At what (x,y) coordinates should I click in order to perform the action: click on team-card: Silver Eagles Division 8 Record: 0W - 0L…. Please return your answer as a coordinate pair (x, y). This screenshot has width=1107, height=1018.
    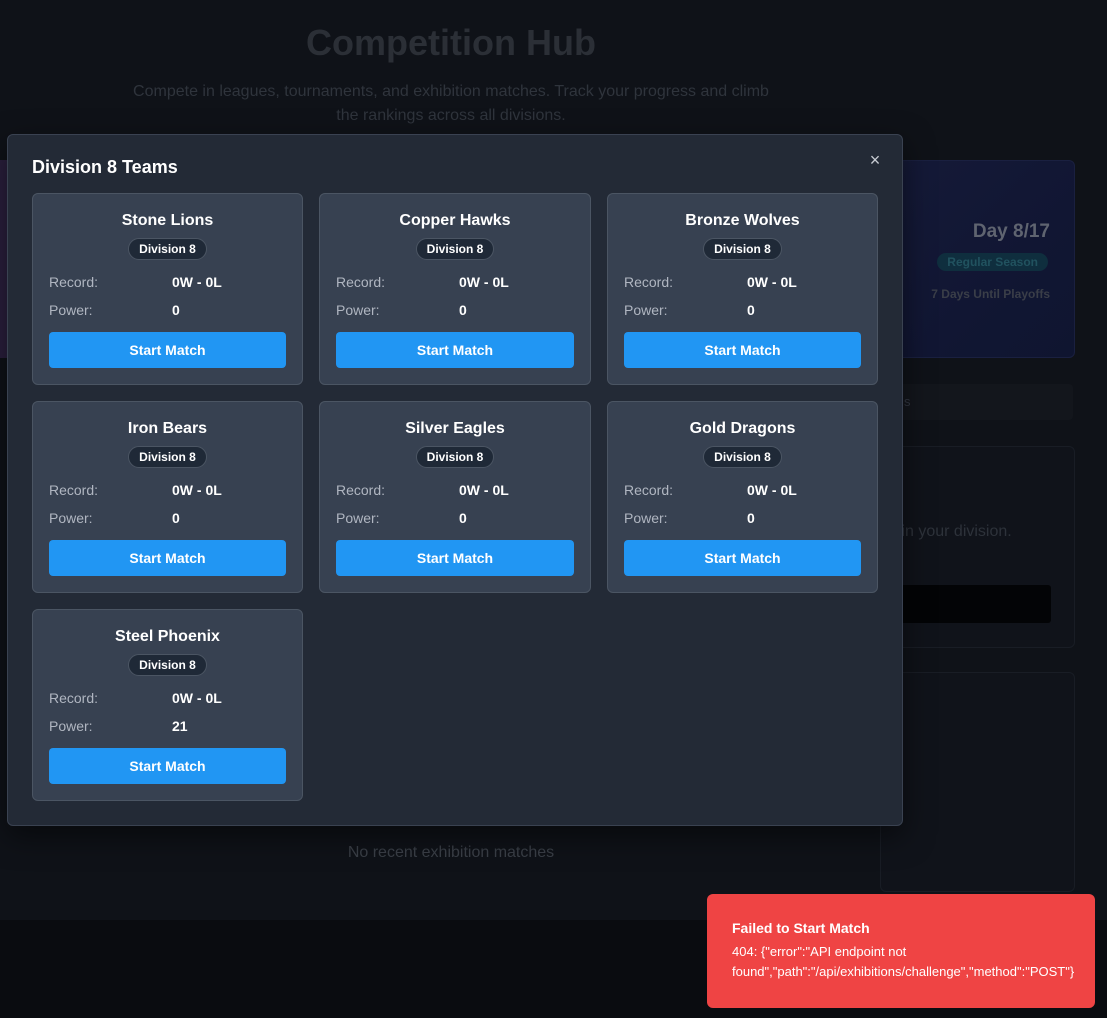
    Looking at the image, I should click on (455, 497).